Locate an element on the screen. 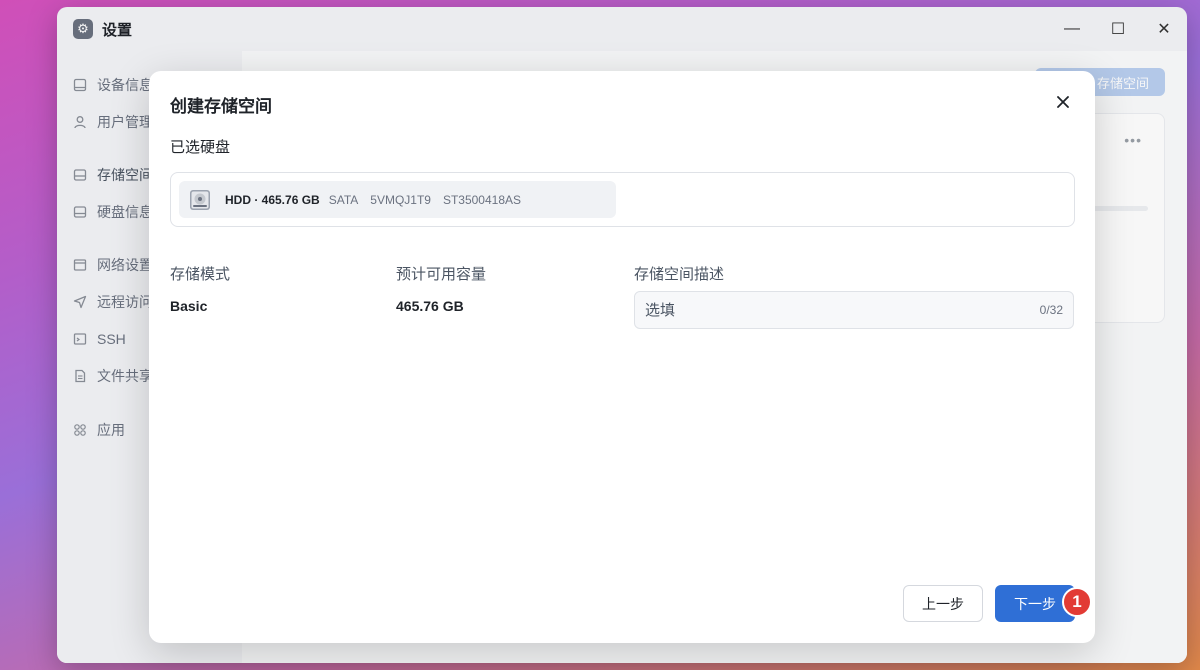 The height and width of the screenshot is (670, 1200). close-icon is located at coordinates (1063, 102).